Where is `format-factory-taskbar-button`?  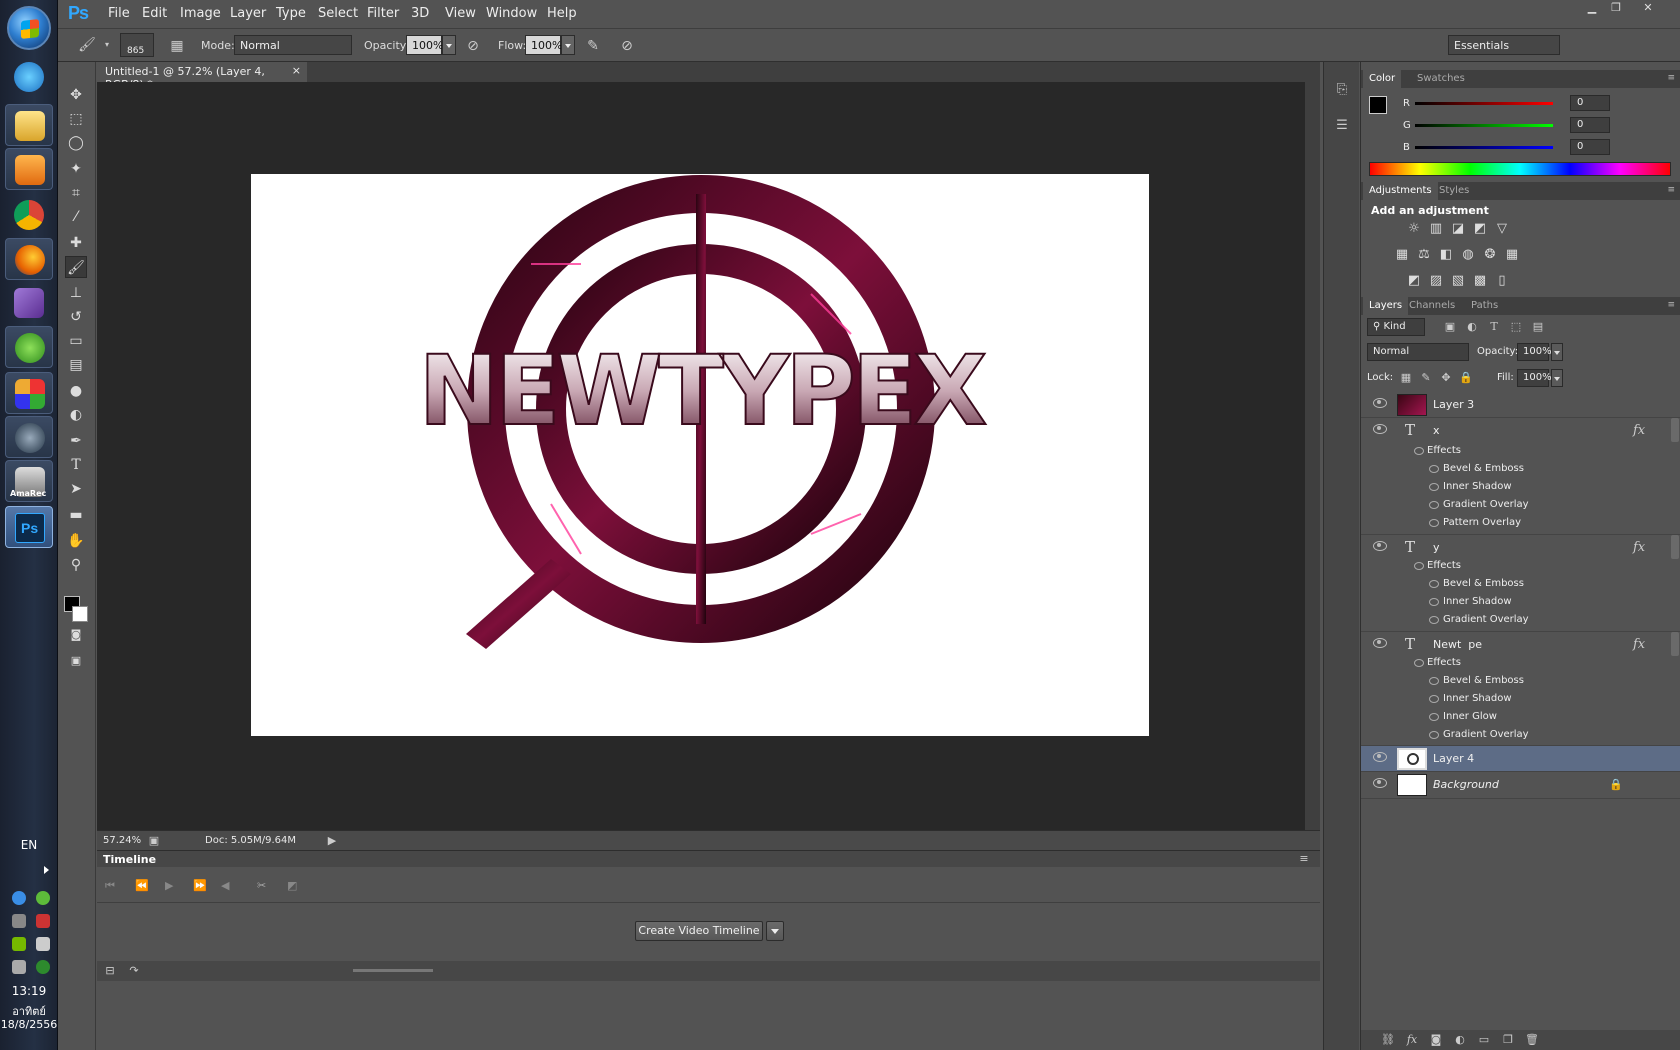
format-factory-taskbar-button is located at coordinates (29, 393).